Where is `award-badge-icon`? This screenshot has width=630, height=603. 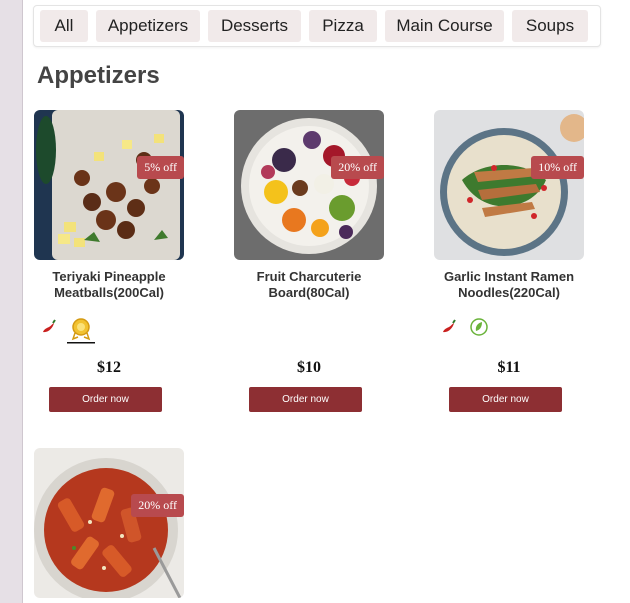
award-badge-icon is located at coordinates (81, 333).